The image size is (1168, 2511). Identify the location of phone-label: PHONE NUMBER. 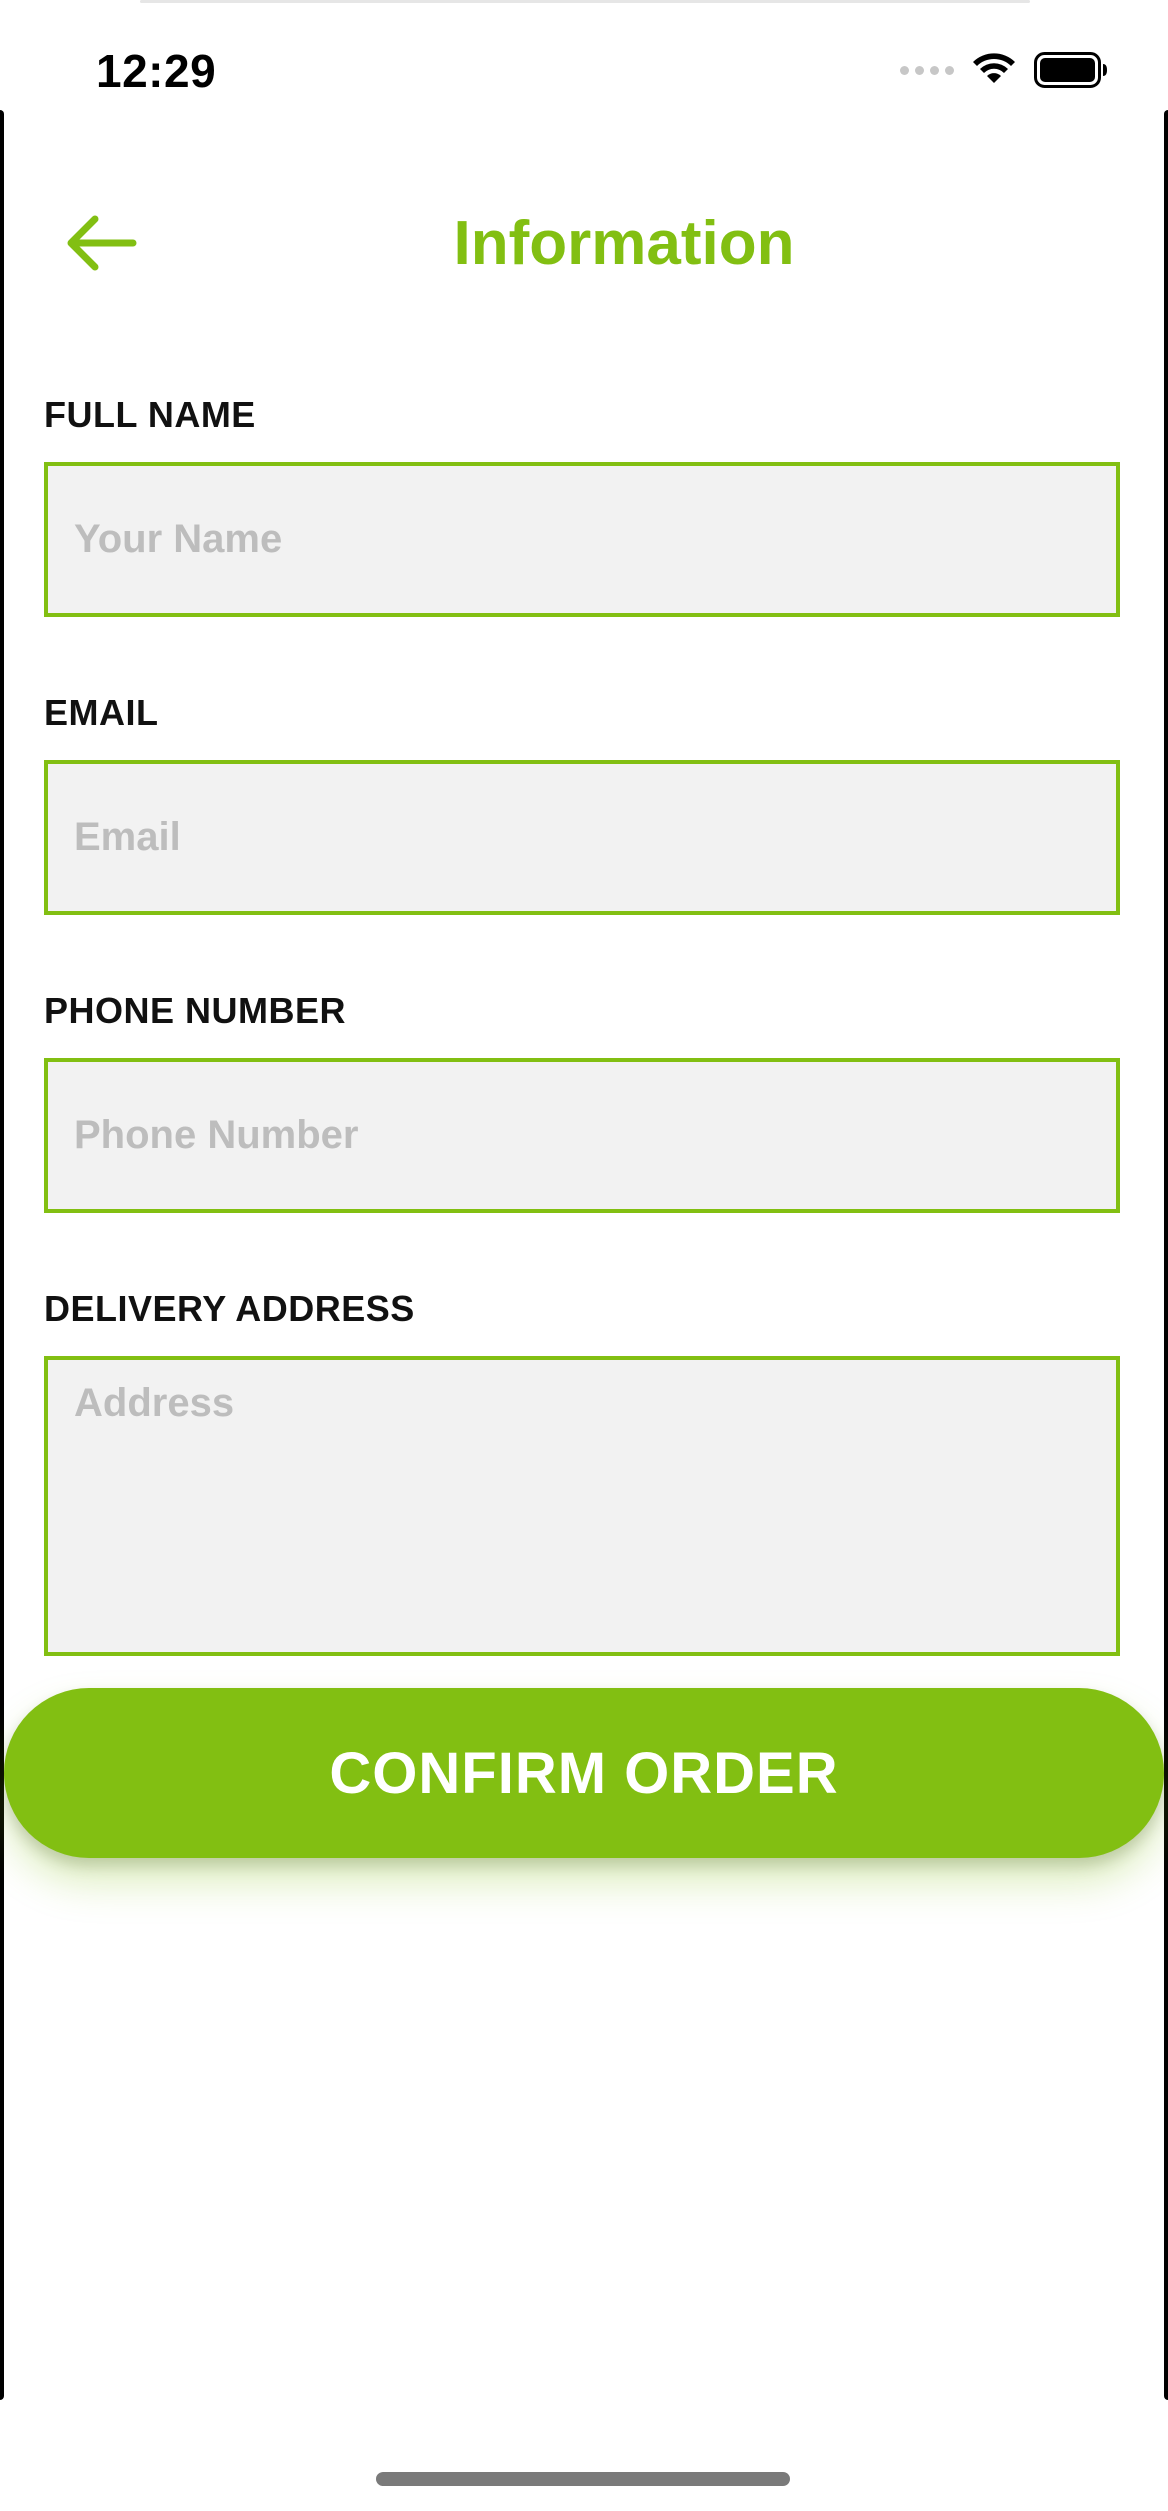
(195, 1010).